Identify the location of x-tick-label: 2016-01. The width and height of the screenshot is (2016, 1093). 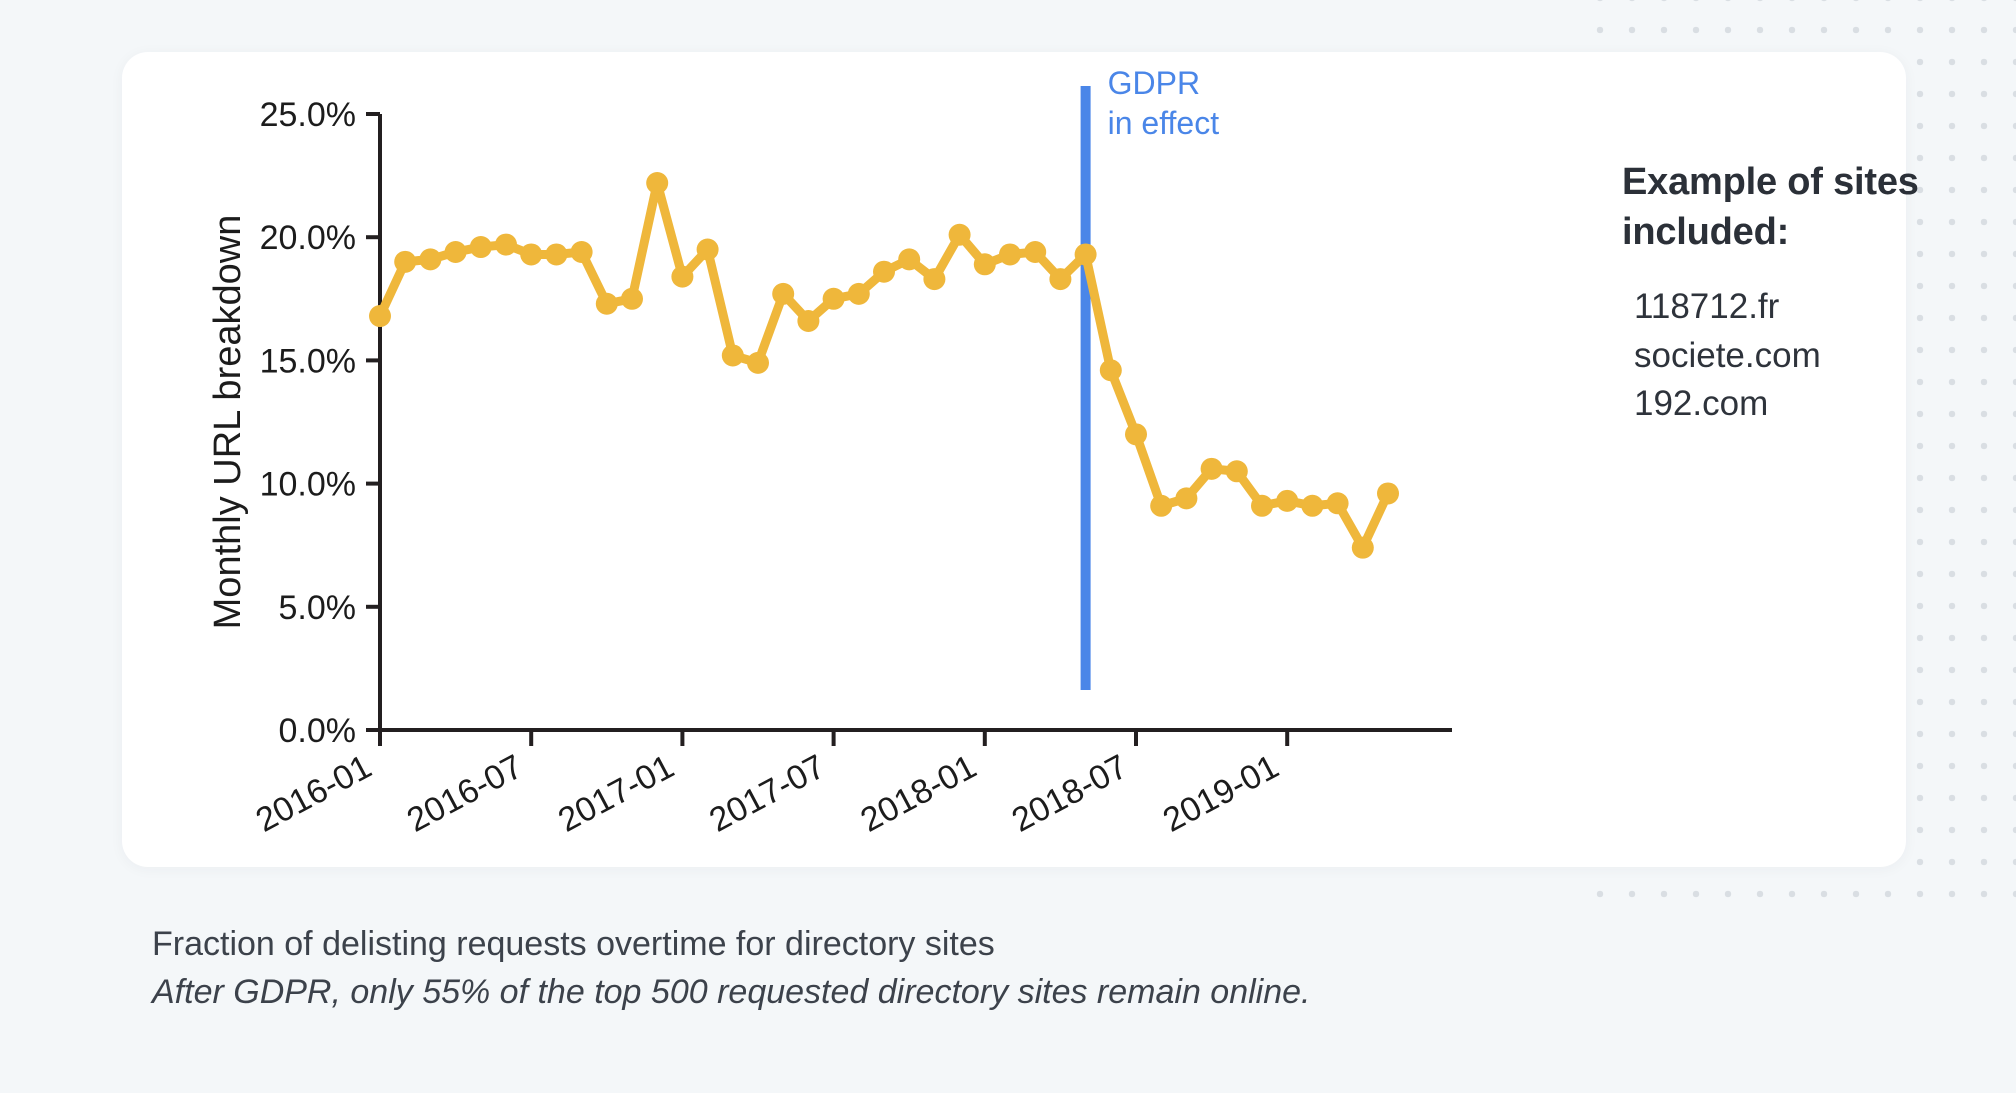
(314, 794).